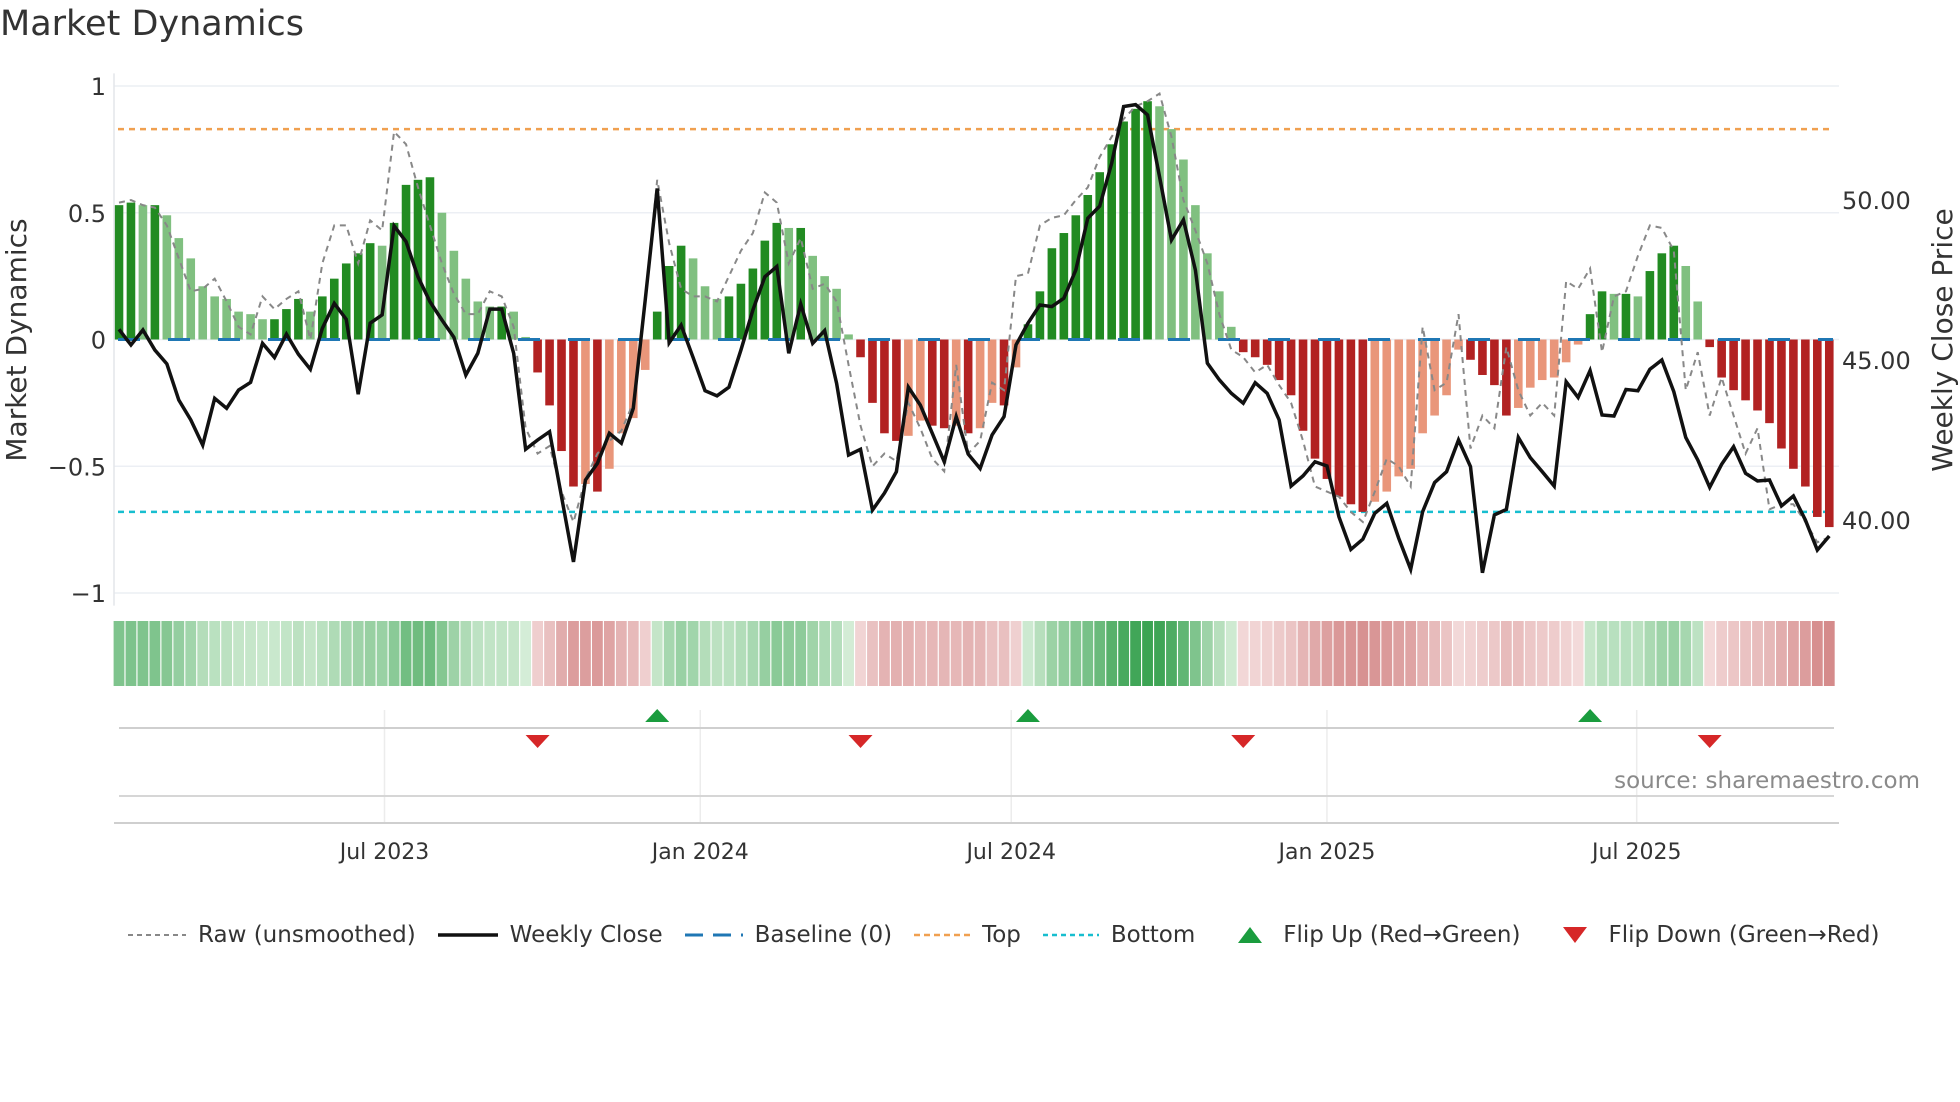  What do you see at coordinates (152, 24) in the screenshot?
I see `chart-title: Market Dynamics` at bounding box center [152, 24].